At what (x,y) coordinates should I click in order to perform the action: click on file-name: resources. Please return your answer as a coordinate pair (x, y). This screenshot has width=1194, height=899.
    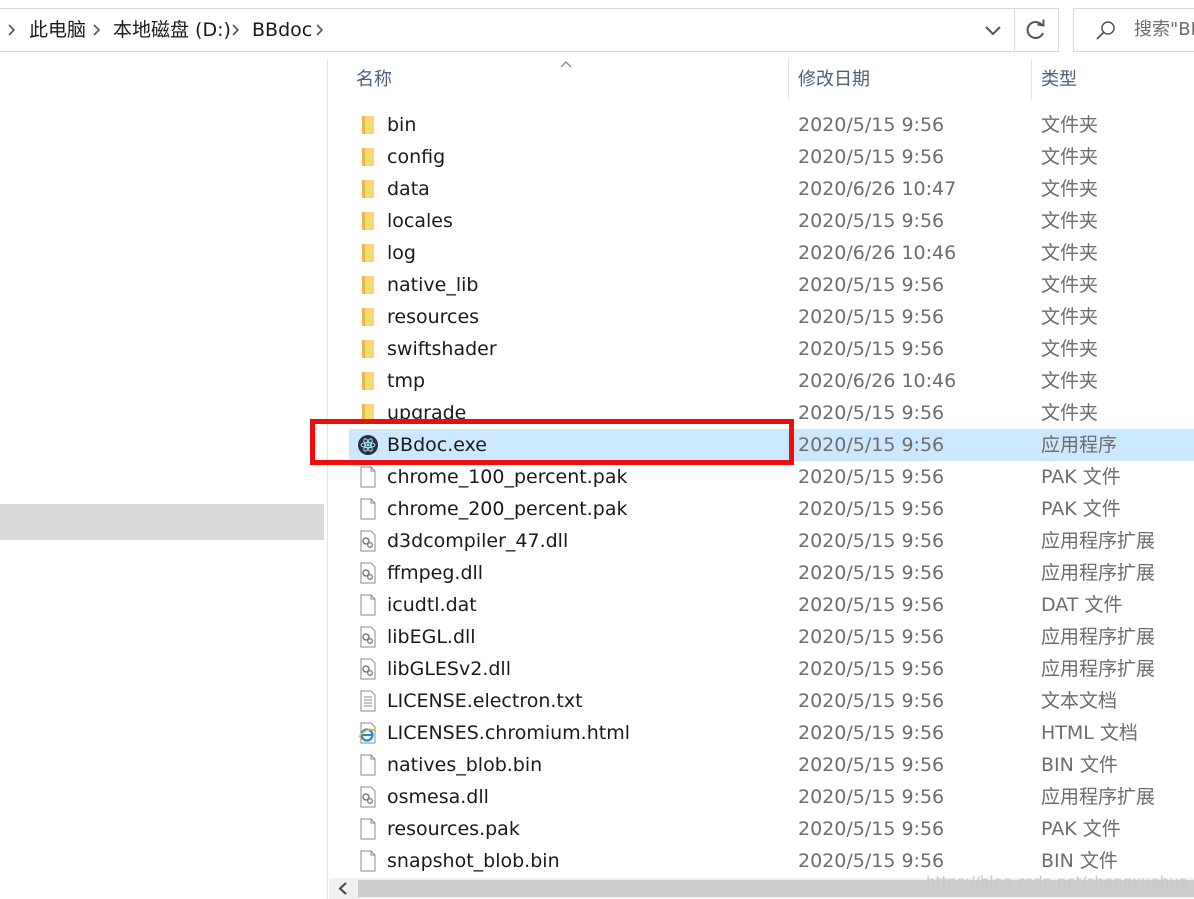
    Looking at the image, I should click on (433, 317).